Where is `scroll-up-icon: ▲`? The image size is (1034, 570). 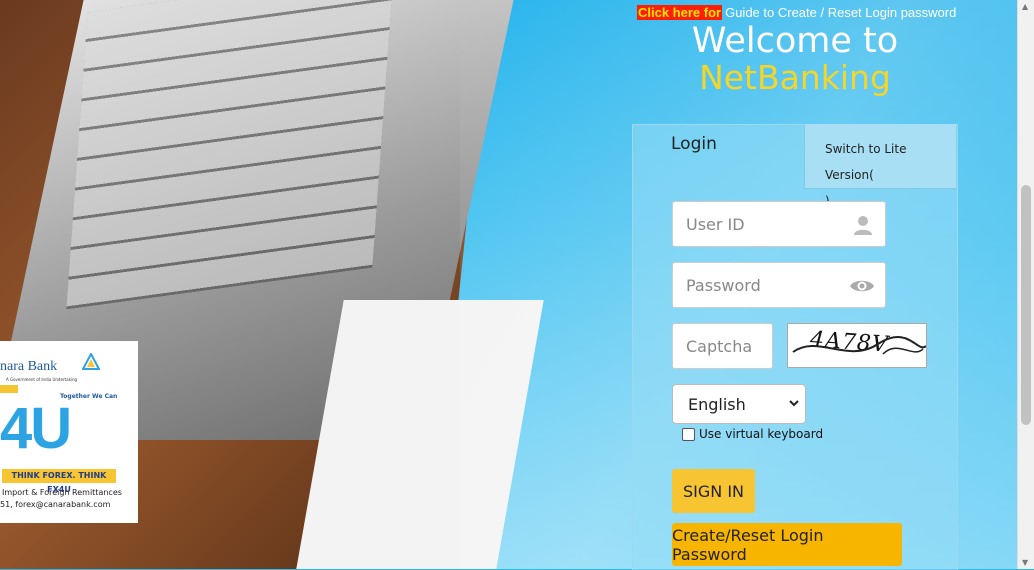 scroll-up-icon: ▲ is located at coordinates (1025, 6).